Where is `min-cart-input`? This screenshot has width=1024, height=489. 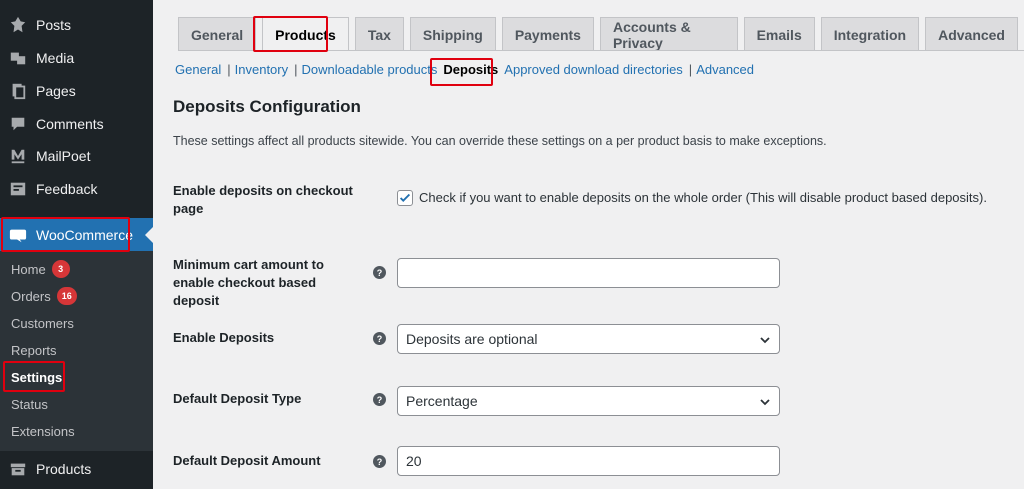 min-cart-input is located at coordinates (588, 273).